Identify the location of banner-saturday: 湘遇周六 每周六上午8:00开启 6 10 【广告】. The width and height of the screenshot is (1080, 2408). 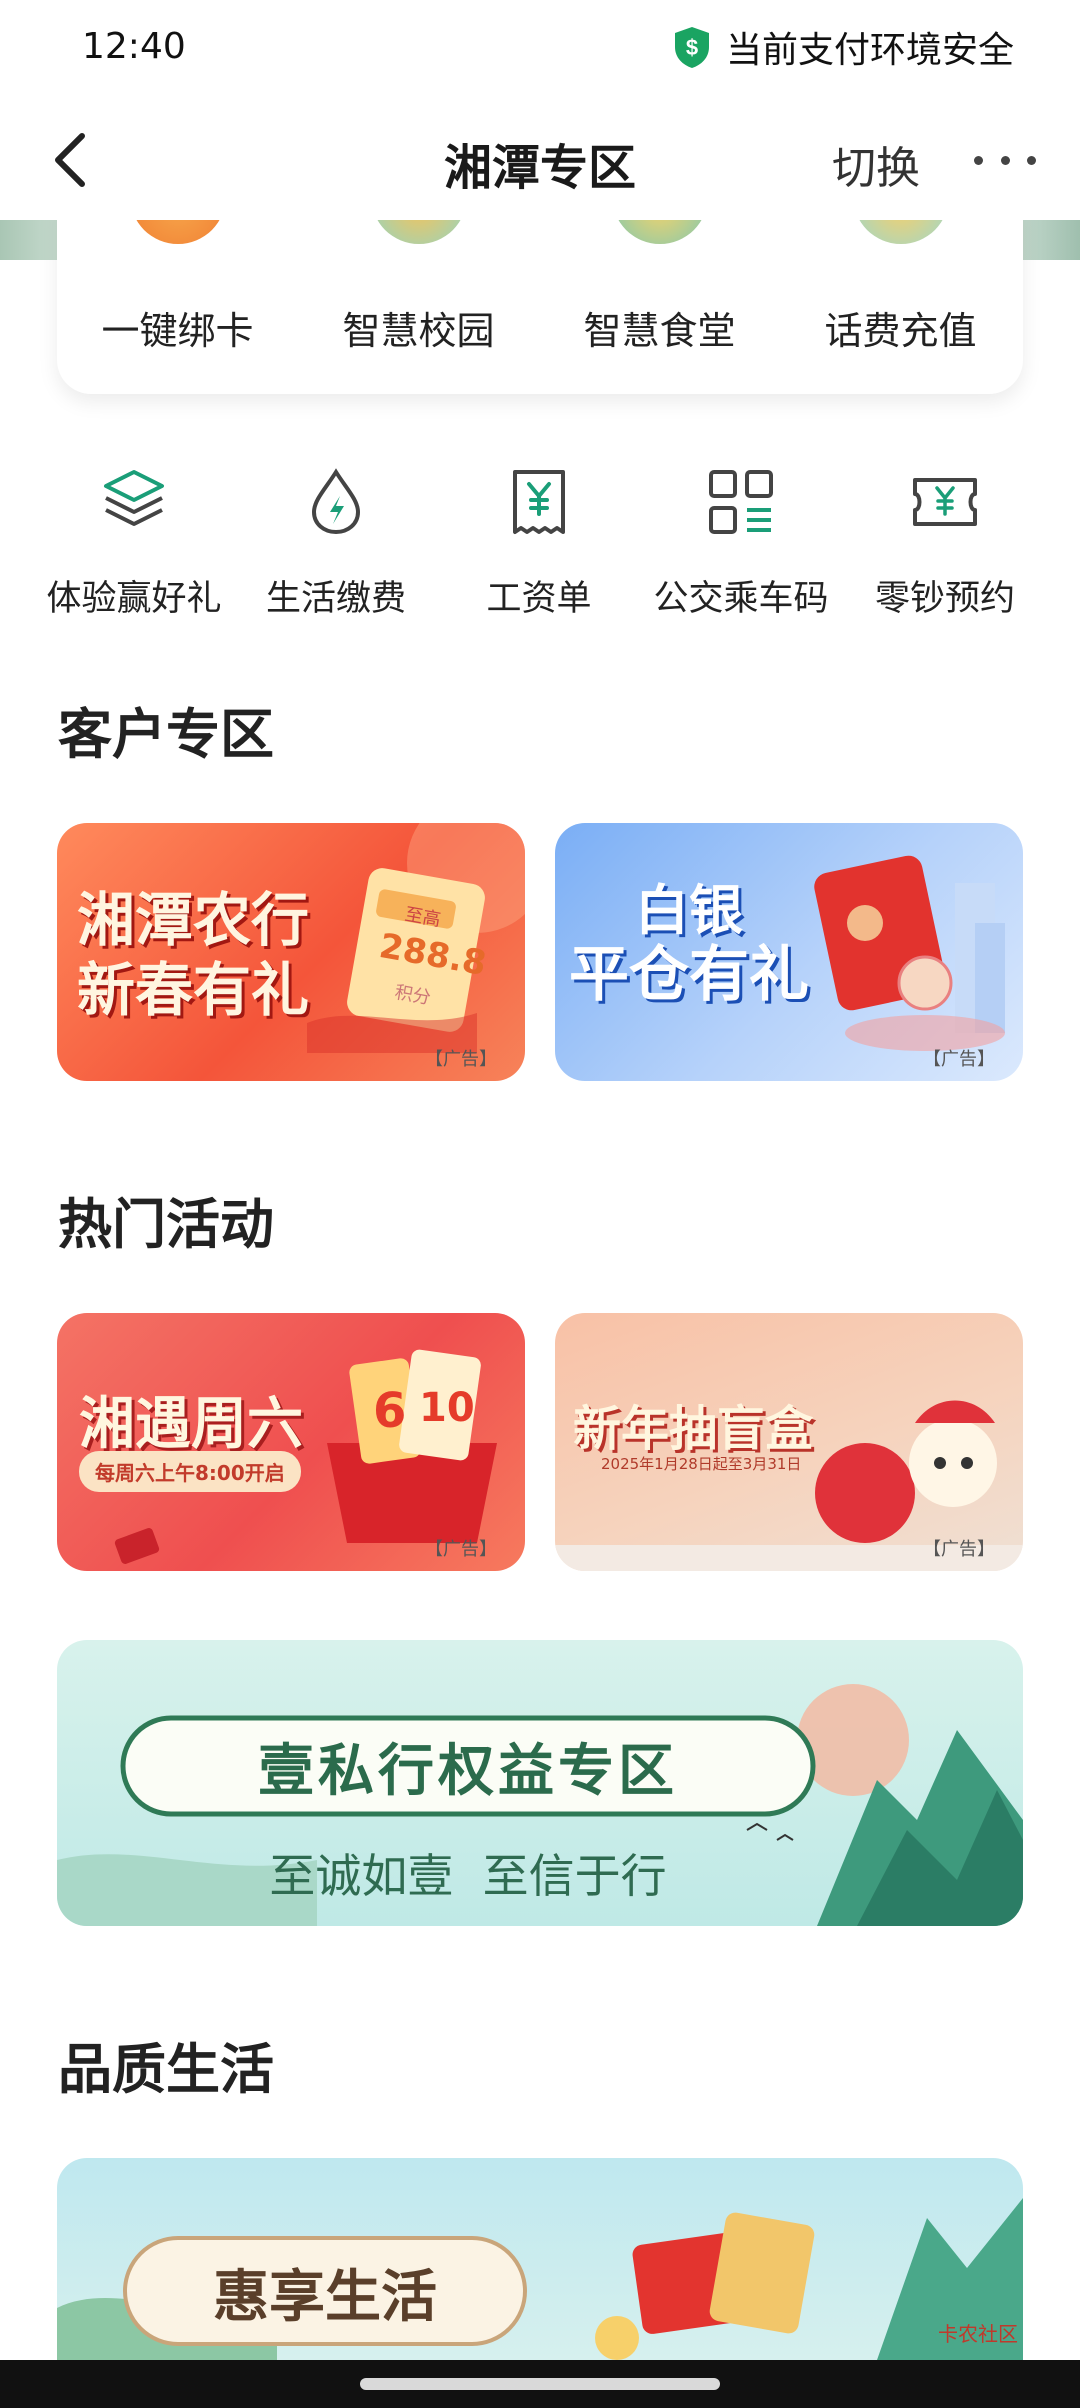
(291, 1442).